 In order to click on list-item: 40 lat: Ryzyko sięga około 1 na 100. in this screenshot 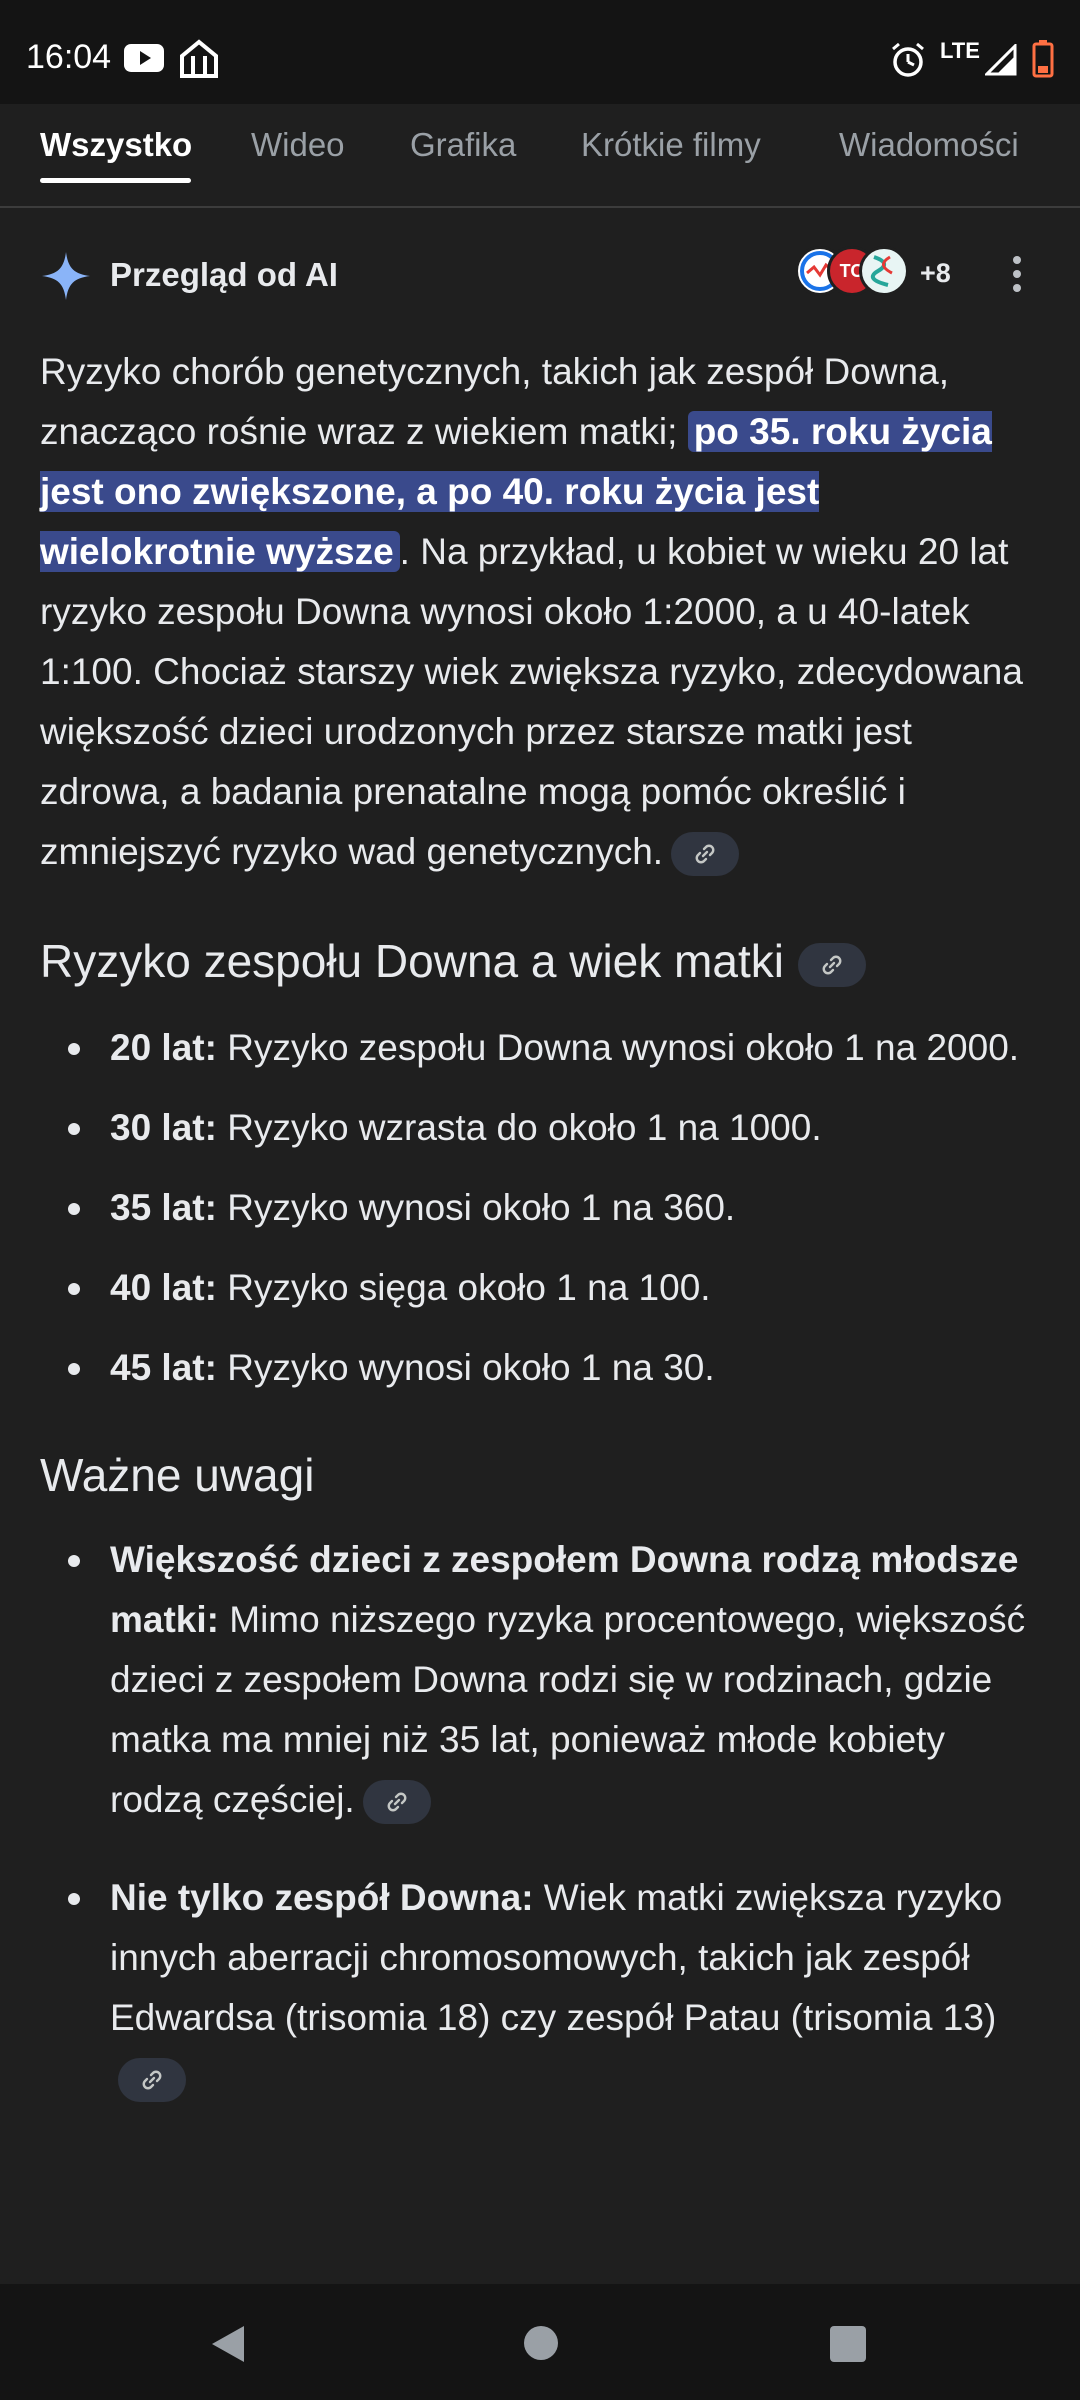, I will do `click(540, 1288)`.